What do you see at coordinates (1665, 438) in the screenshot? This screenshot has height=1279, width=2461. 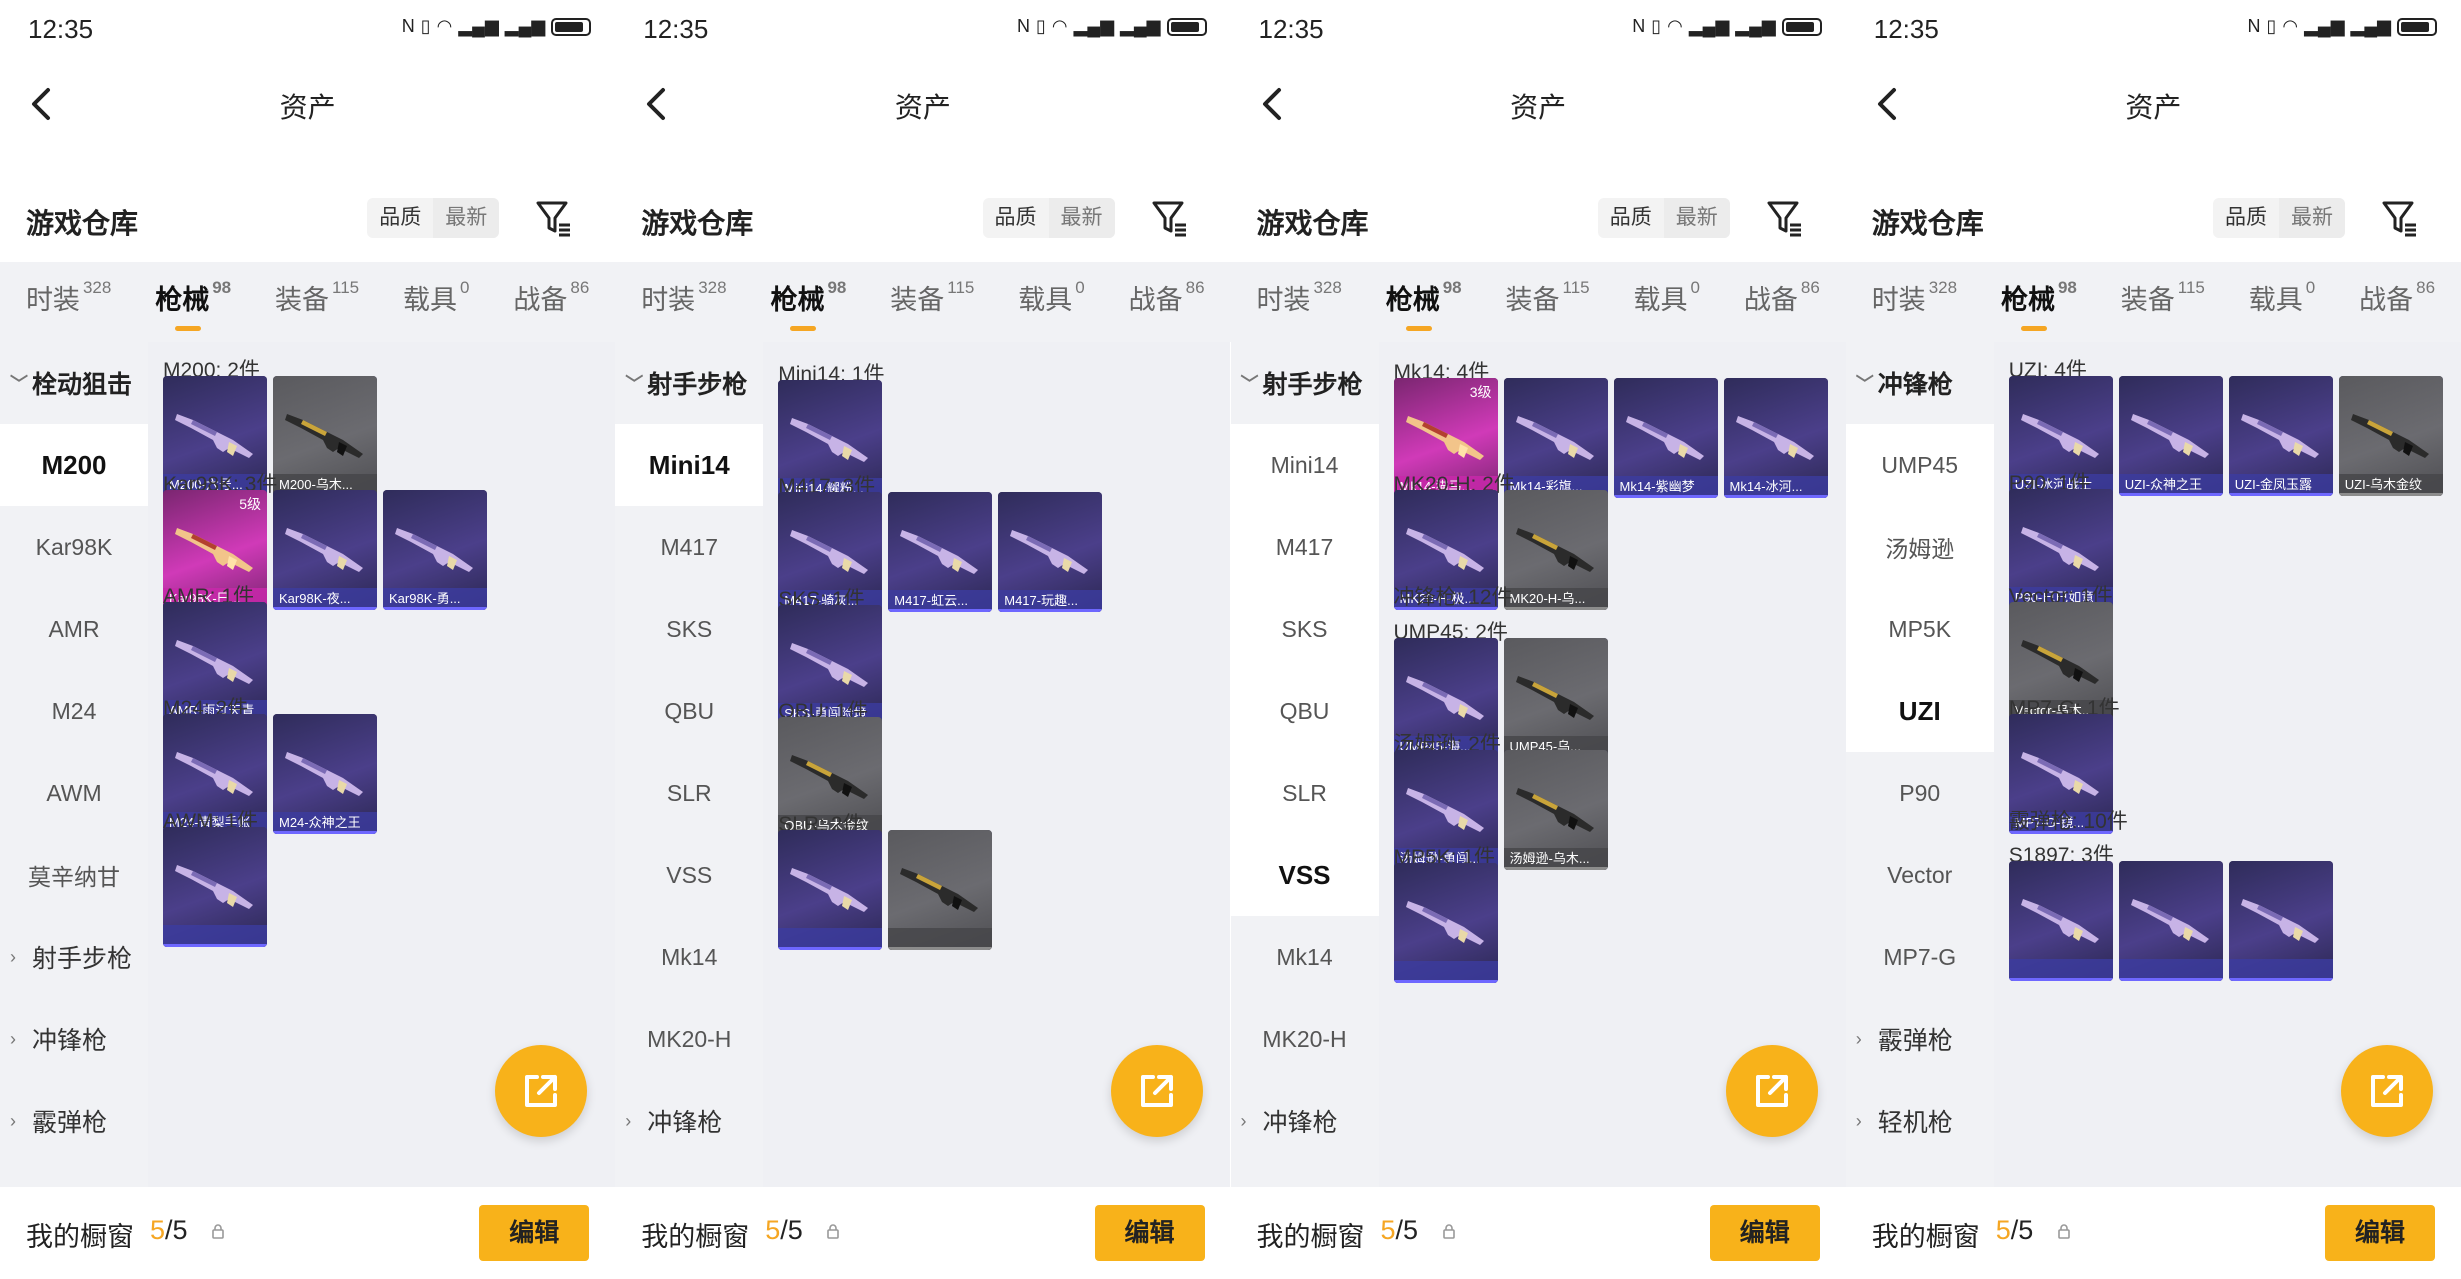 I see `weapon-skin-card: Mk14-紫幽梦` at bounding box center [1665, 438].